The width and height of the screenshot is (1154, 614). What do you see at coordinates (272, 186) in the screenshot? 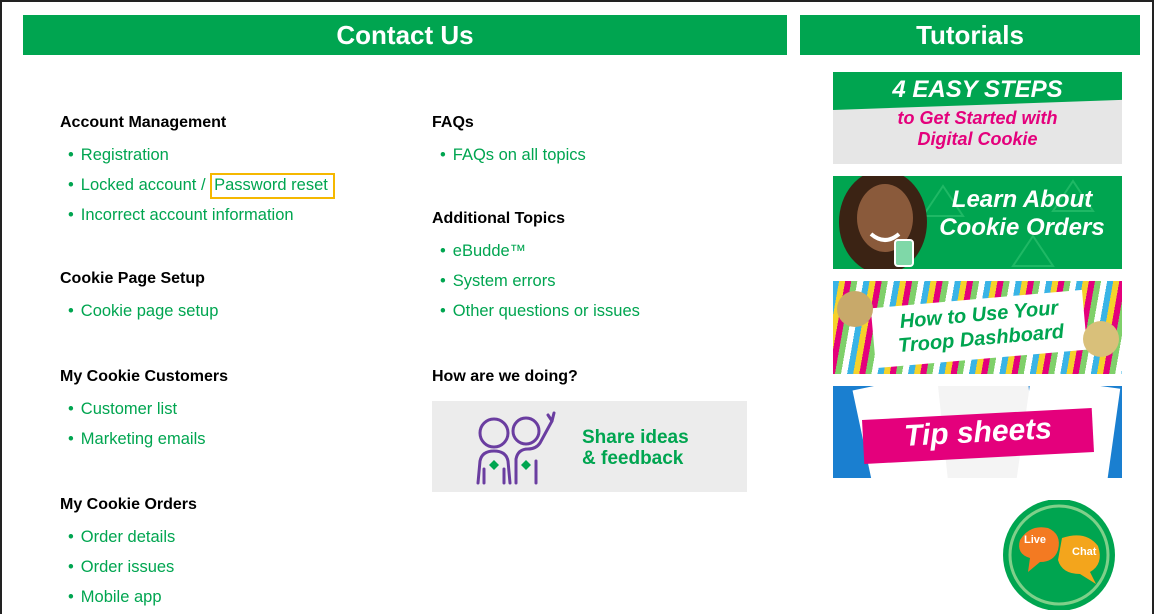
I see `link-password-reset: Password reset` at bounding box center [272, 186].